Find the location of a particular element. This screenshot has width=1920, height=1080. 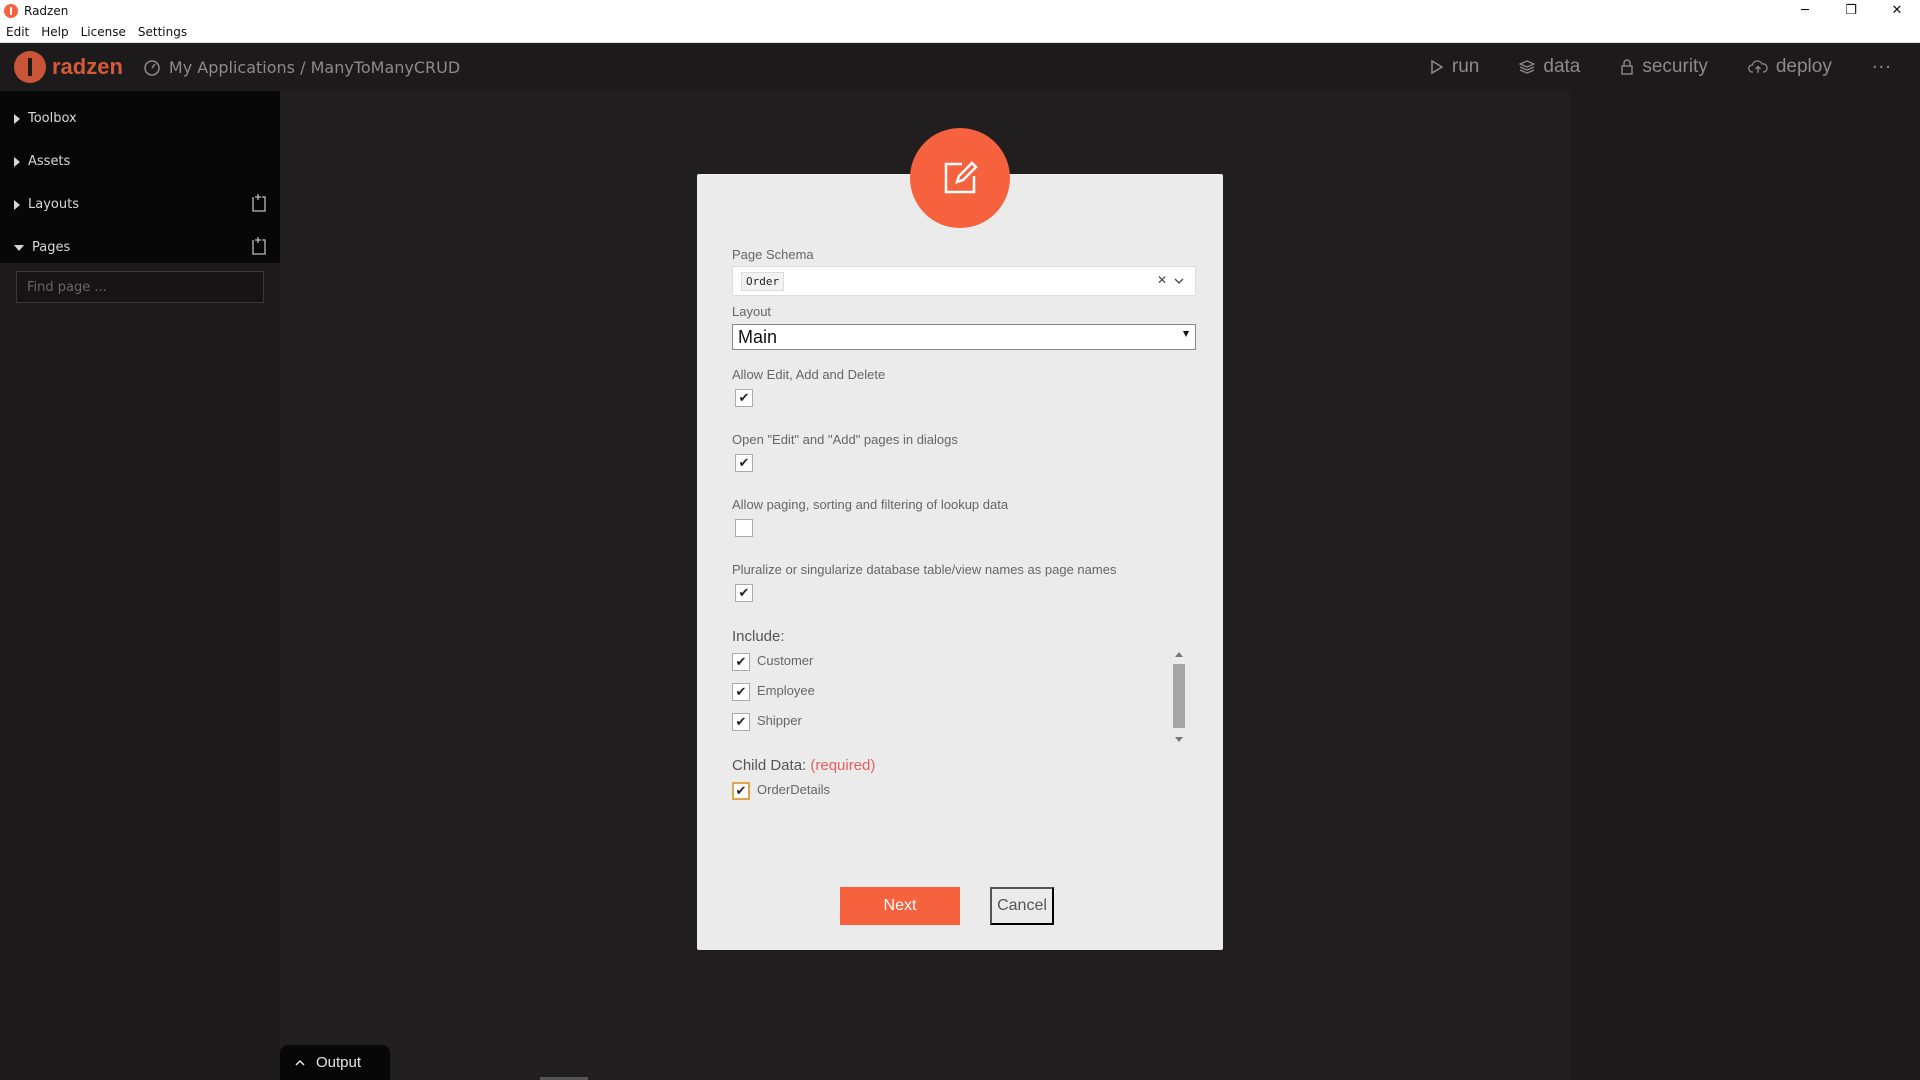

title-bar: Radzen ─ ❐ ✕ is located at coordinates (960, 10).